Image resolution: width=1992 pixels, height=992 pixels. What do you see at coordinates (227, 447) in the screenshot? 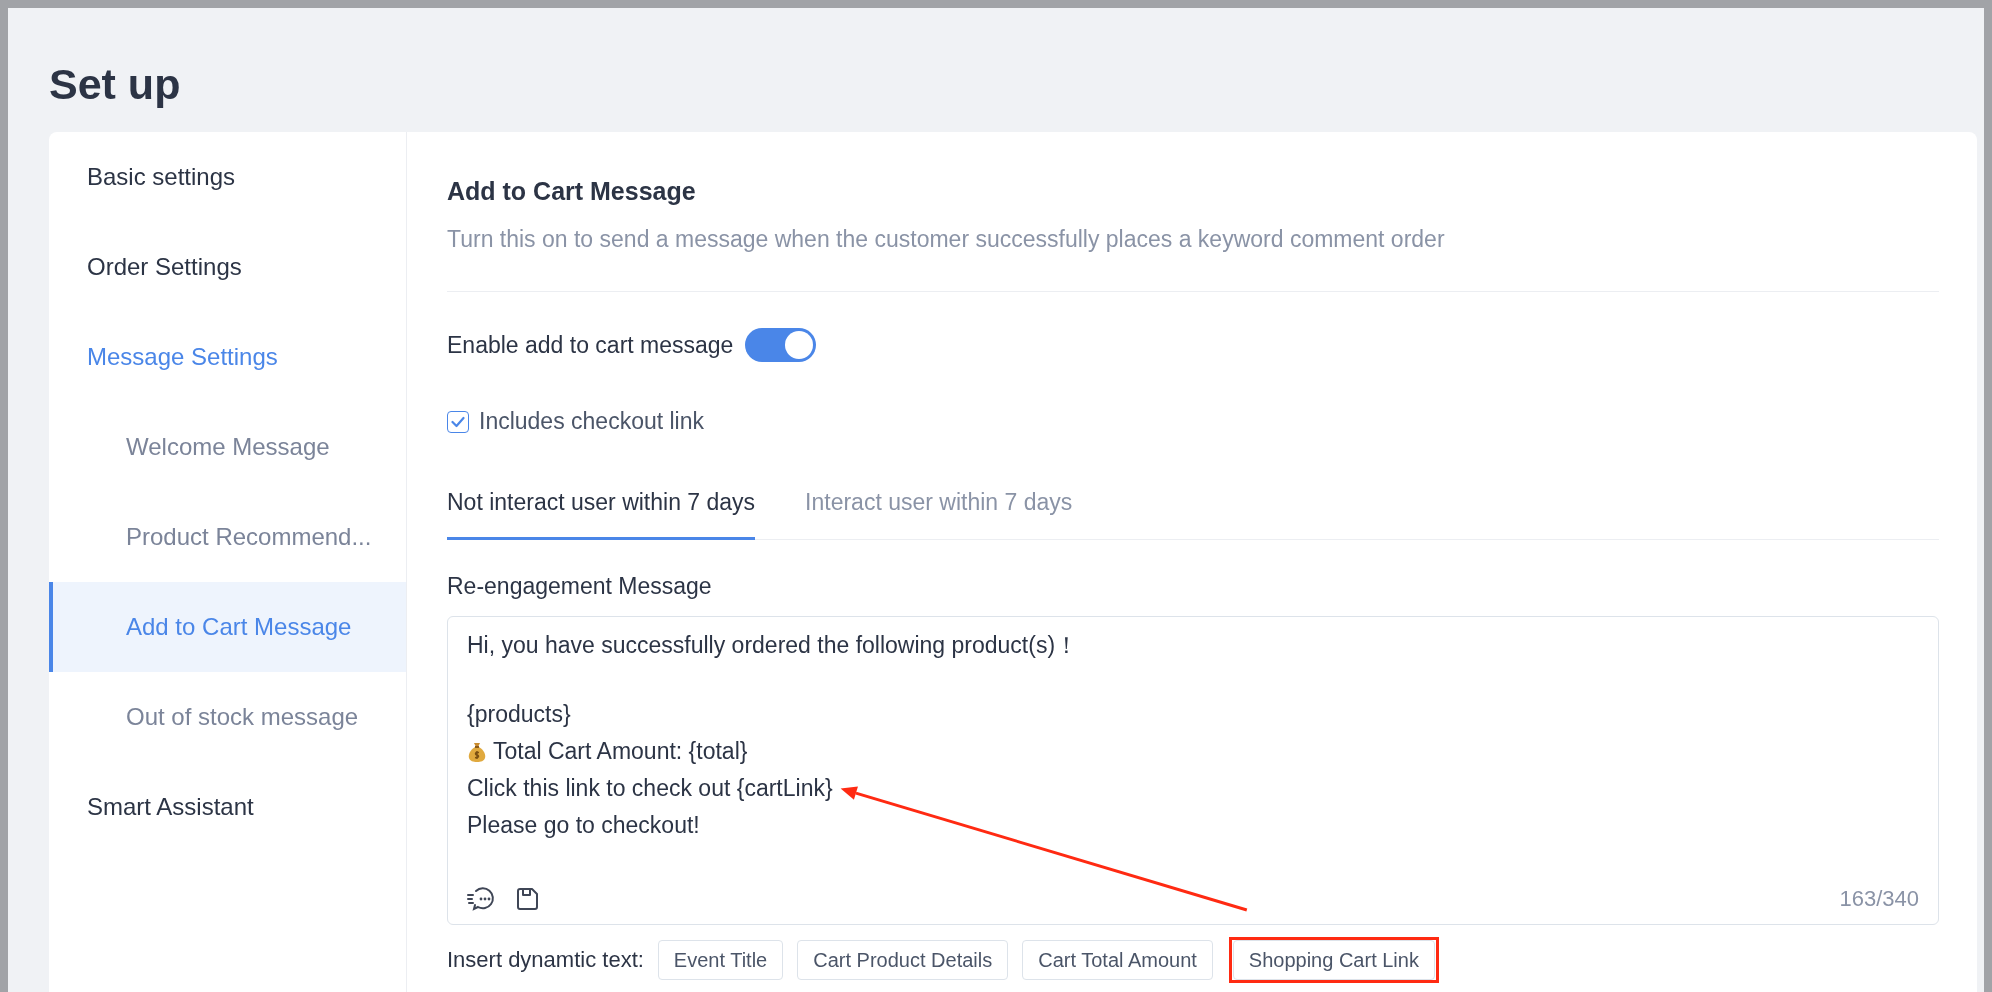
I see `sidebar-item: Welcome Message` at bounding box center [227, 447].